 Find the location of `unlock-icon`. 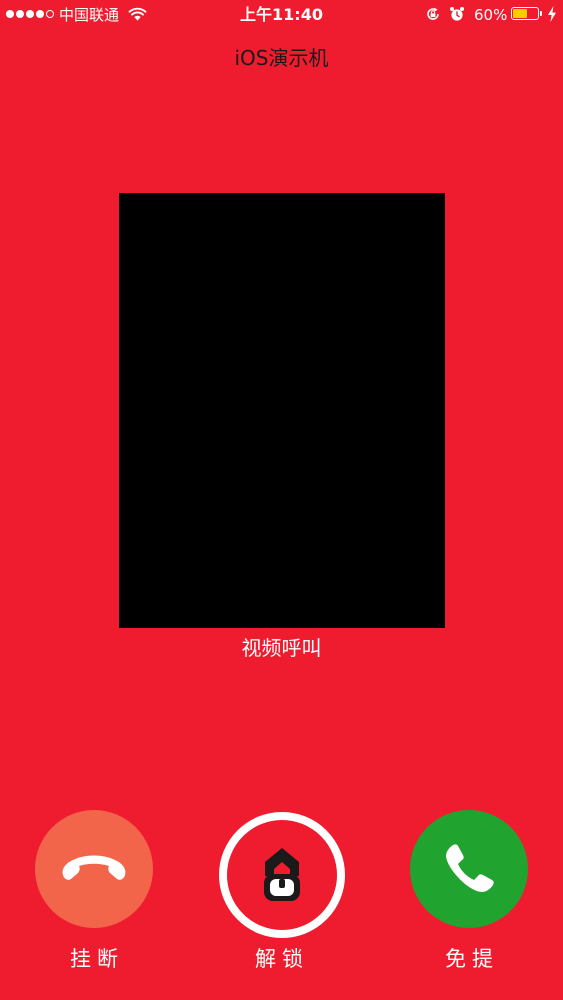

unlock-icon is located at coordinates (282, 874).